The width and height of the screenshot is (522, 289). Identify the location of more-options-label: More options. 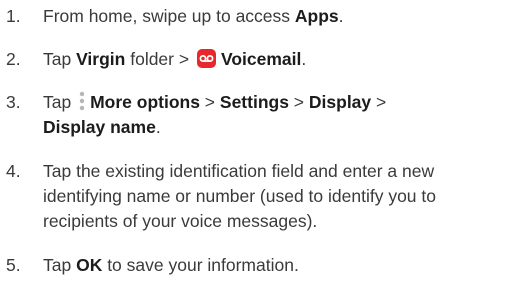
(145, 102).